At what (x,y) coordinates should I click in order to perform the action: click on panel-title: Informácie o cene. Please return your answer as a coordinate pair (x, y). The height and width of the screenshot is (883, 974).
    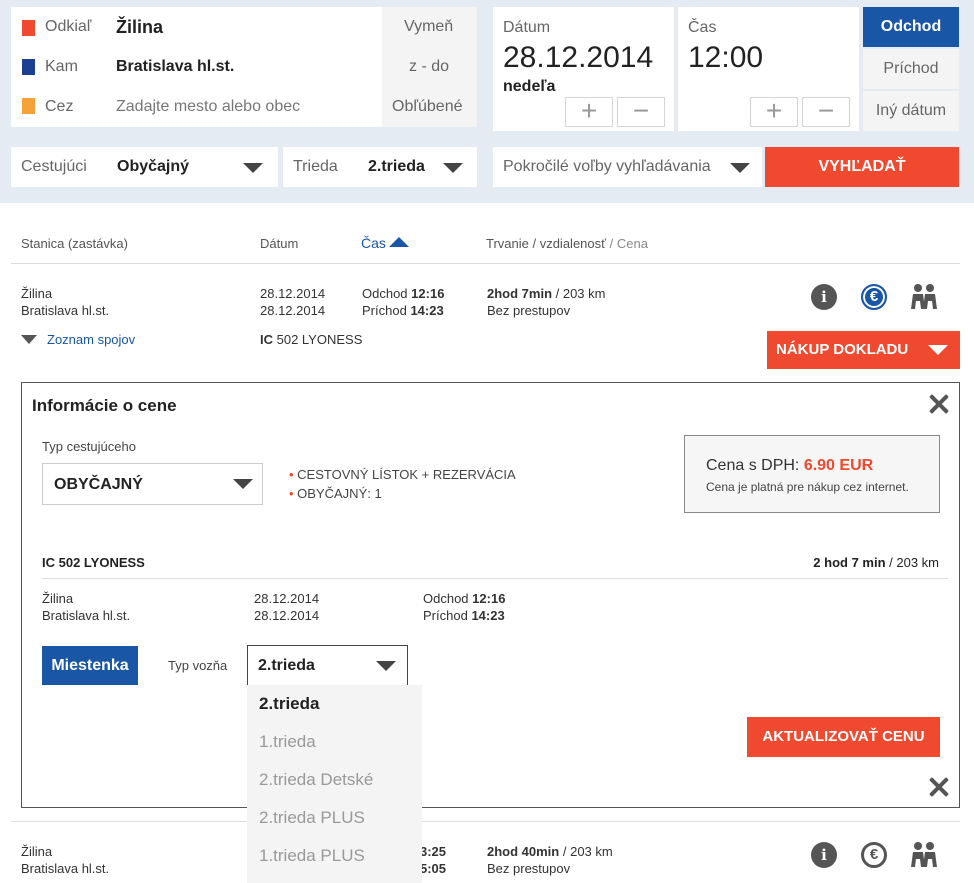
    Looking at the image, I should click on (104, 405).